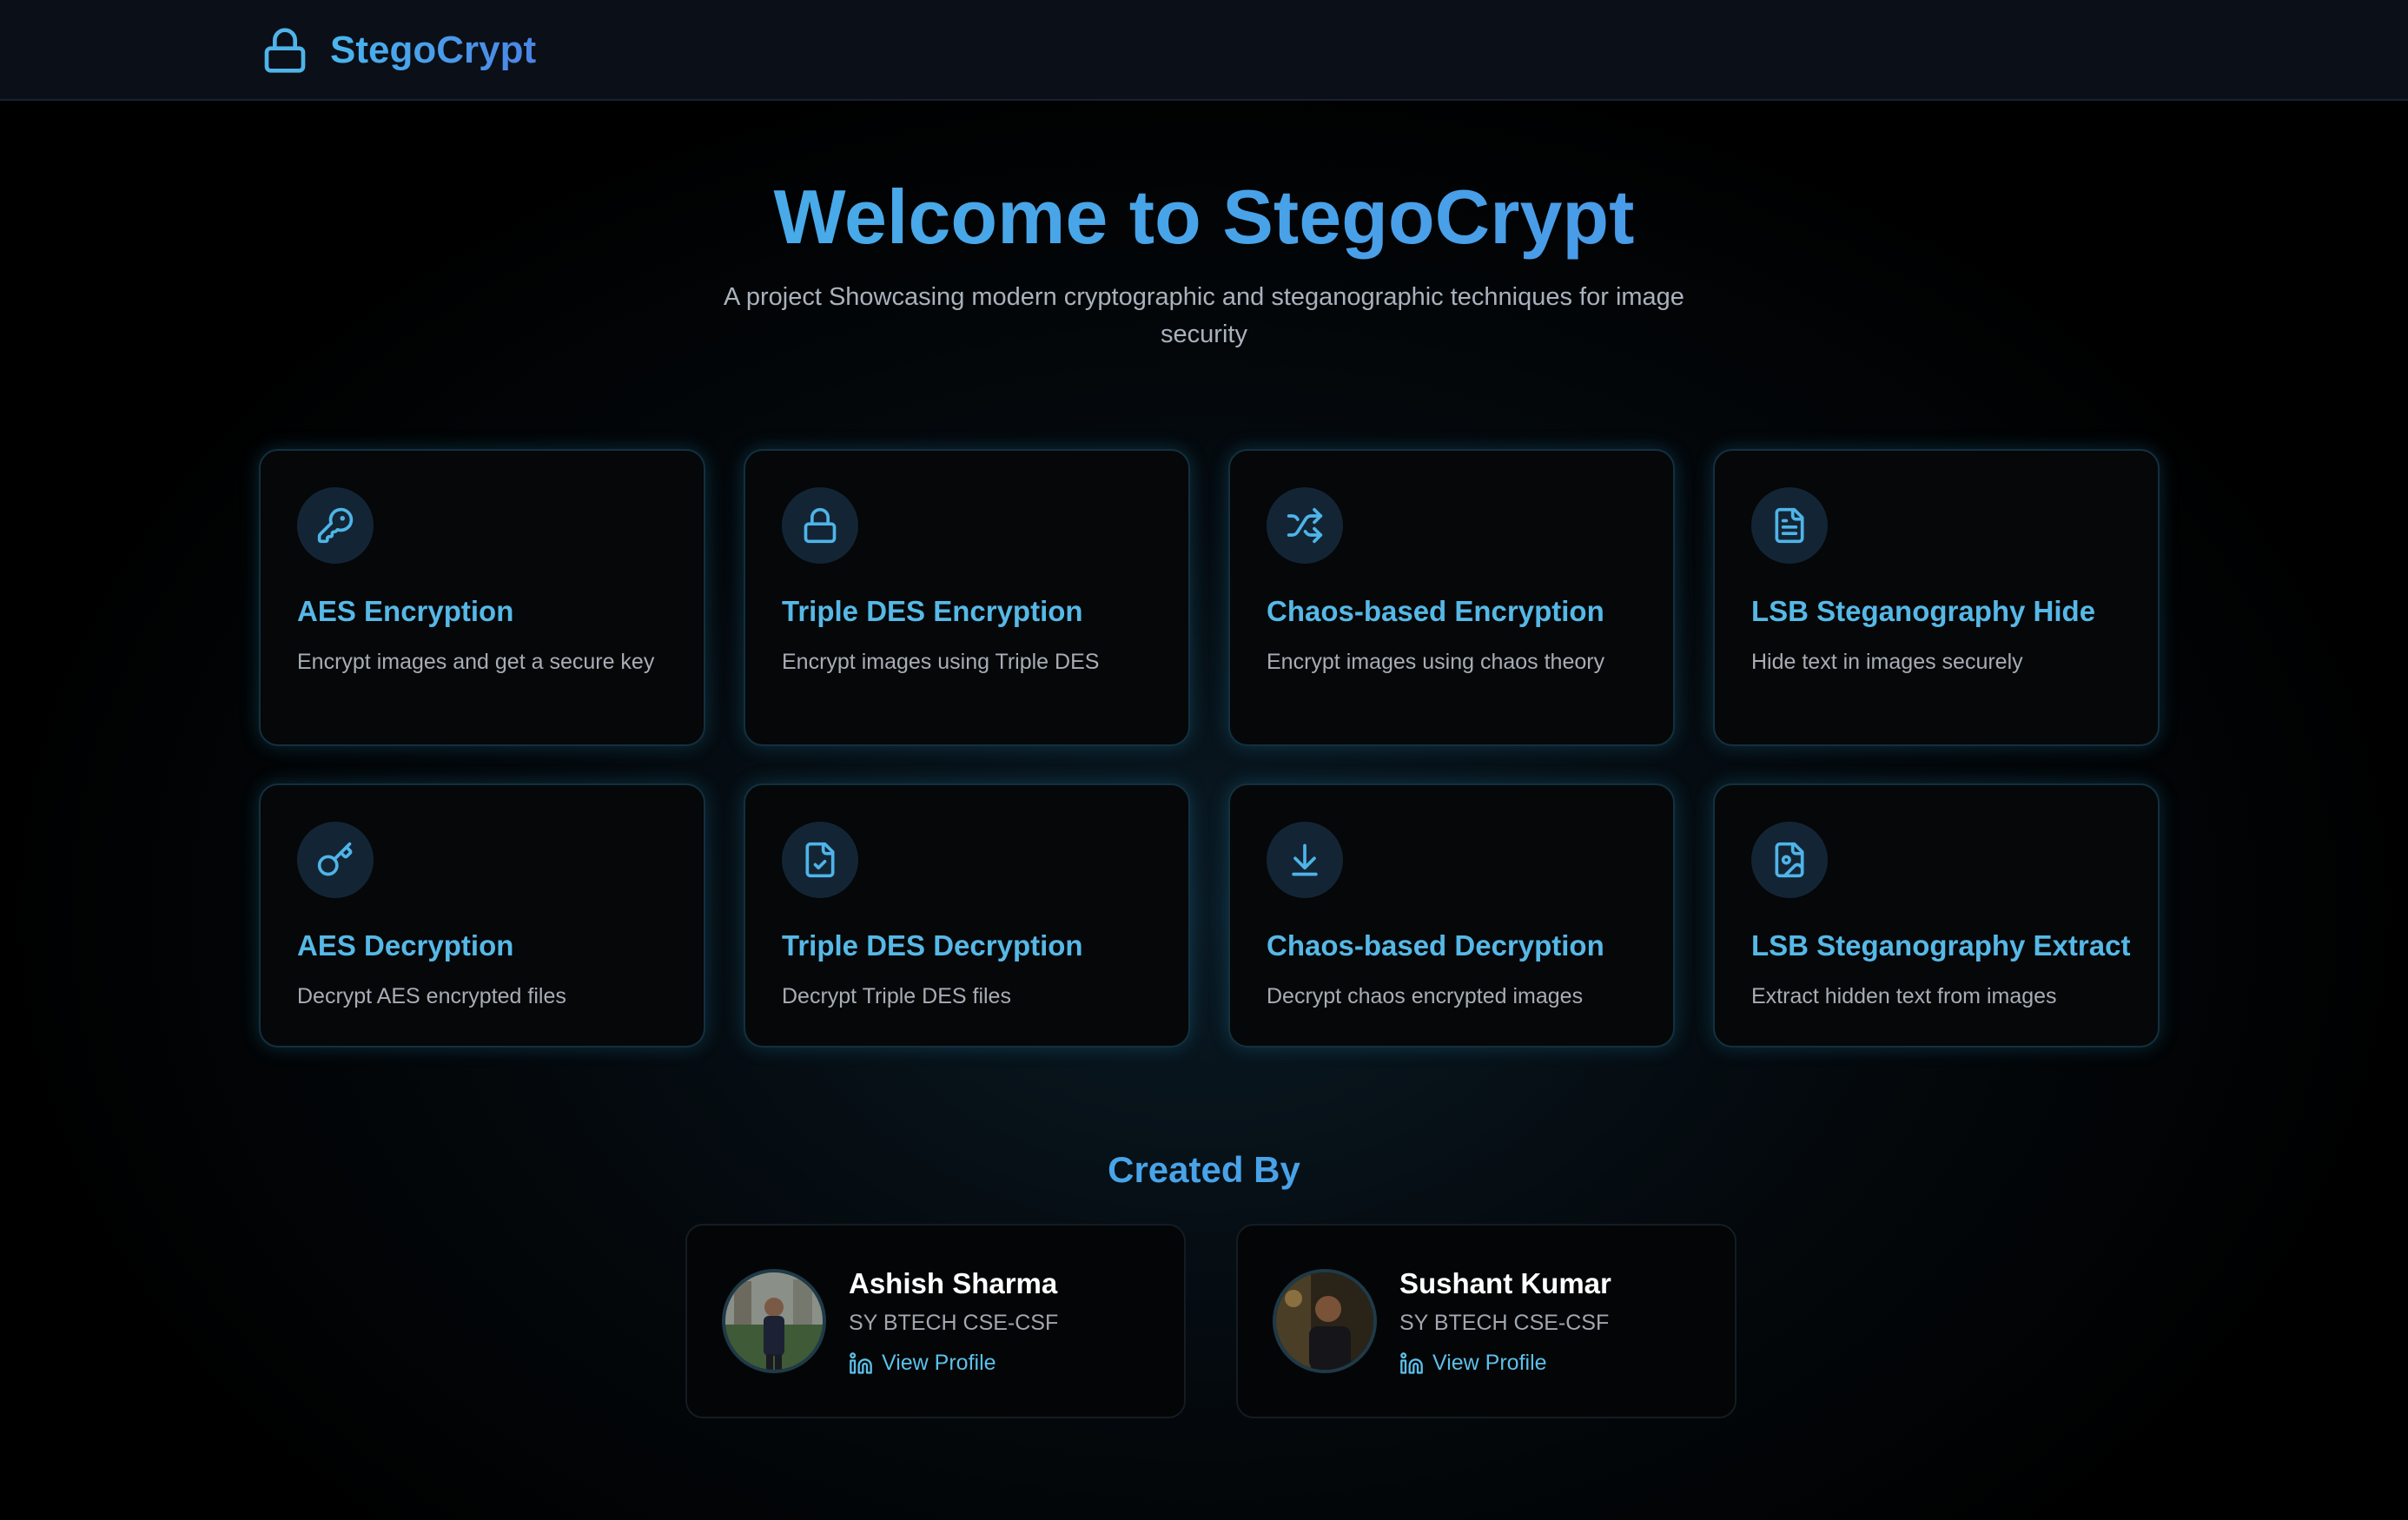  What do you see at coordinates (932, 946) in the screenshot?
I see `card-title: Triple DES Decryption` at bounding box center [932, 946].